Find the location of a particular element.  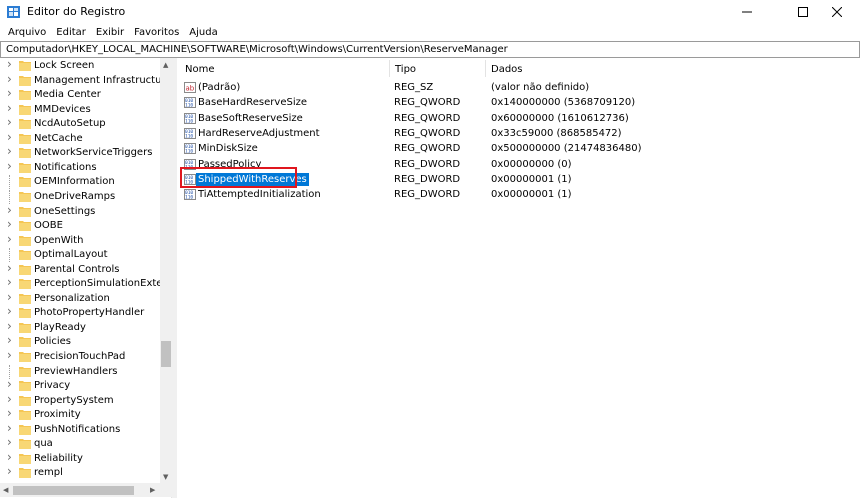

tree-item: › Policies is located at coordinates (80, 341).